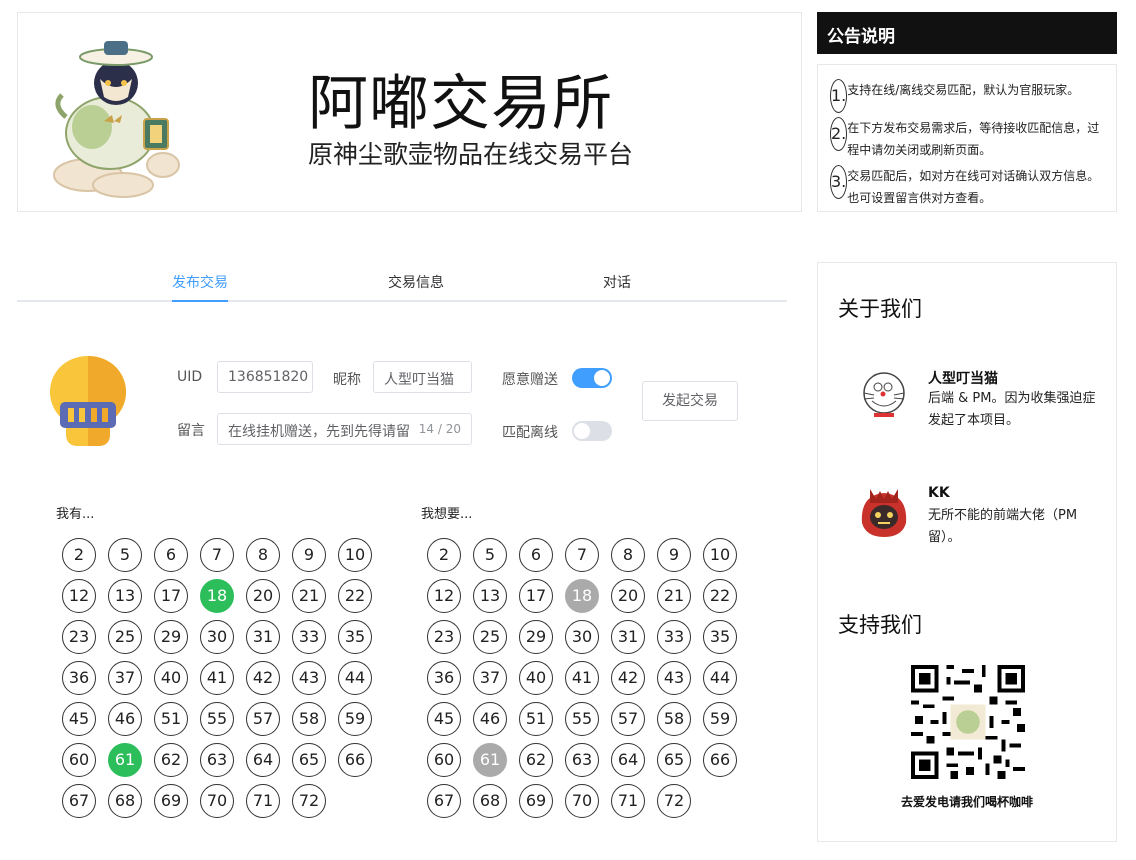 The height and width of the screenshot is (860, 1136). I want to click on want-number-chip: 7, so click(582, 555).